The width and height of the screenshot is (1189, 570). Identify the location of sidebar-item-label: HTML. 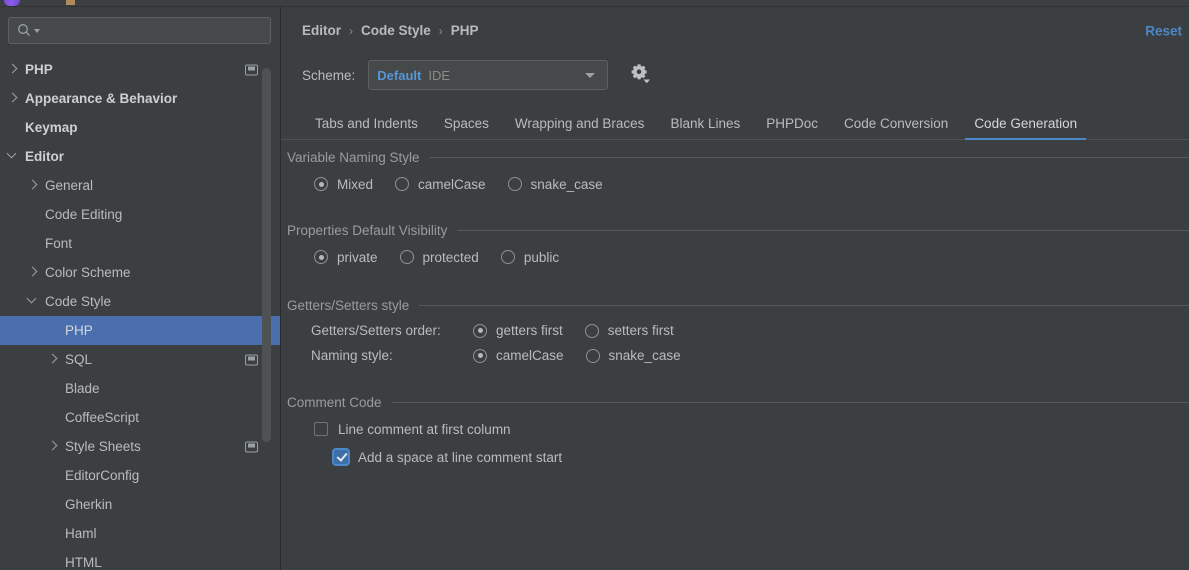
(83, 562).